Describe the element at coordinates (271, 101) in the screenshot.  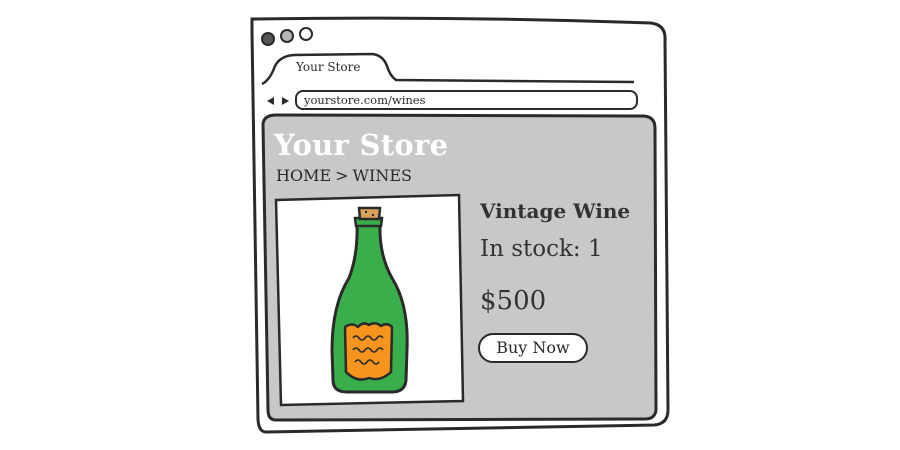
I see `back-arrow-icon` at that location.